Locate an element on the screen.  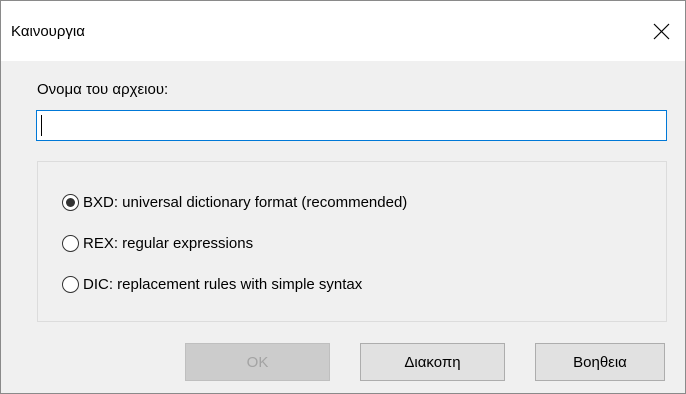
filename-label: Ονομα του αρχειου: is located at coordinates (103, 89).